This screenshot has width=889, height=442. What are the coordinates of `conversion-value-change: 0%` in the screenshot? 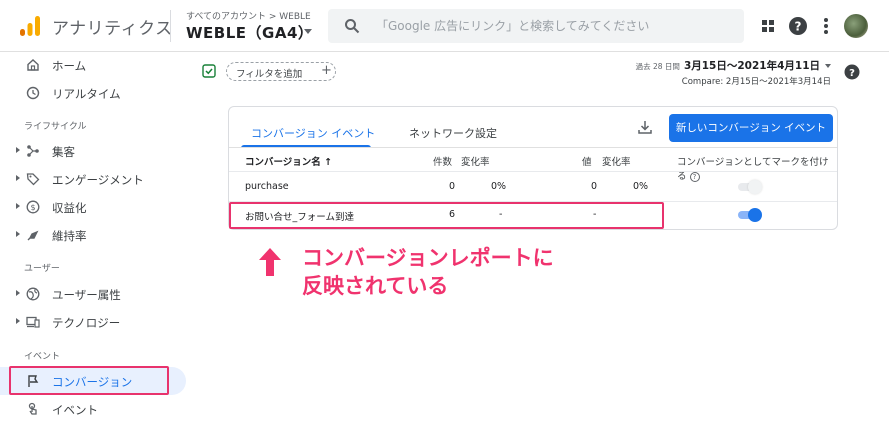 It's located at (641, 186).